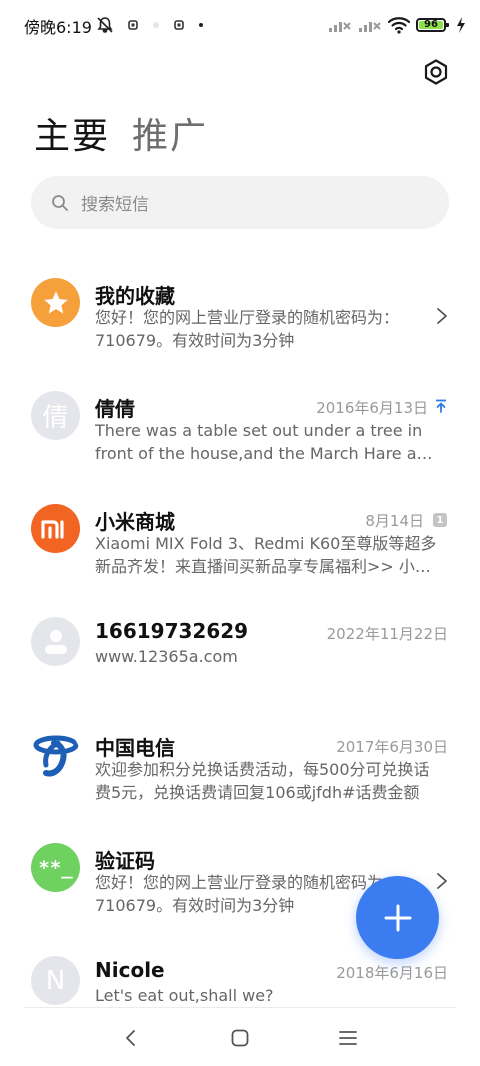 The height and width of the screenshot is (1066, 480). I want to click on battery-icon: 96, so click(432, 25).